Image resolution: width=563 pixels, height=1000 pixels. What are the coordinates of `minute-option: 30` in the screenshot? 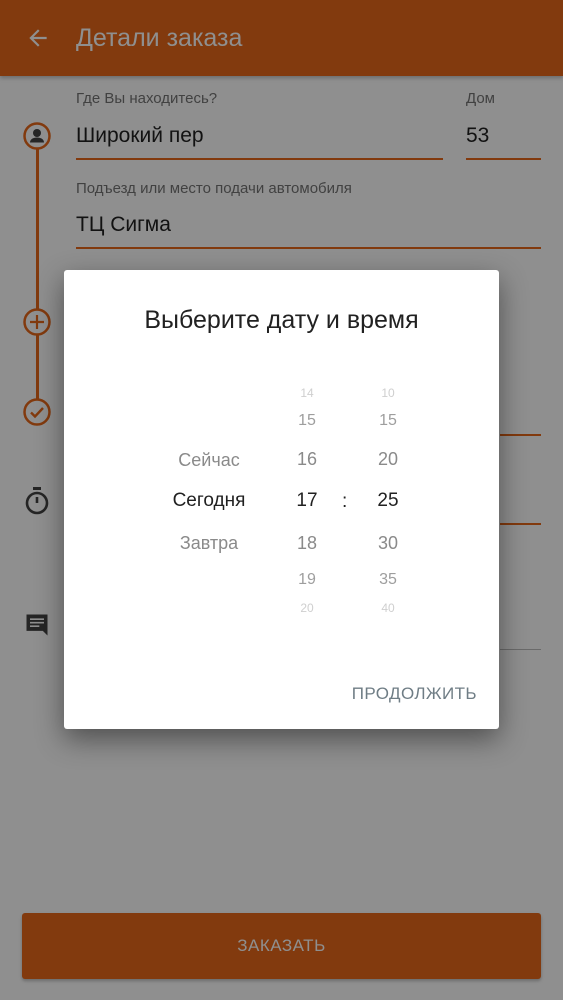 It's located at (388, 543).